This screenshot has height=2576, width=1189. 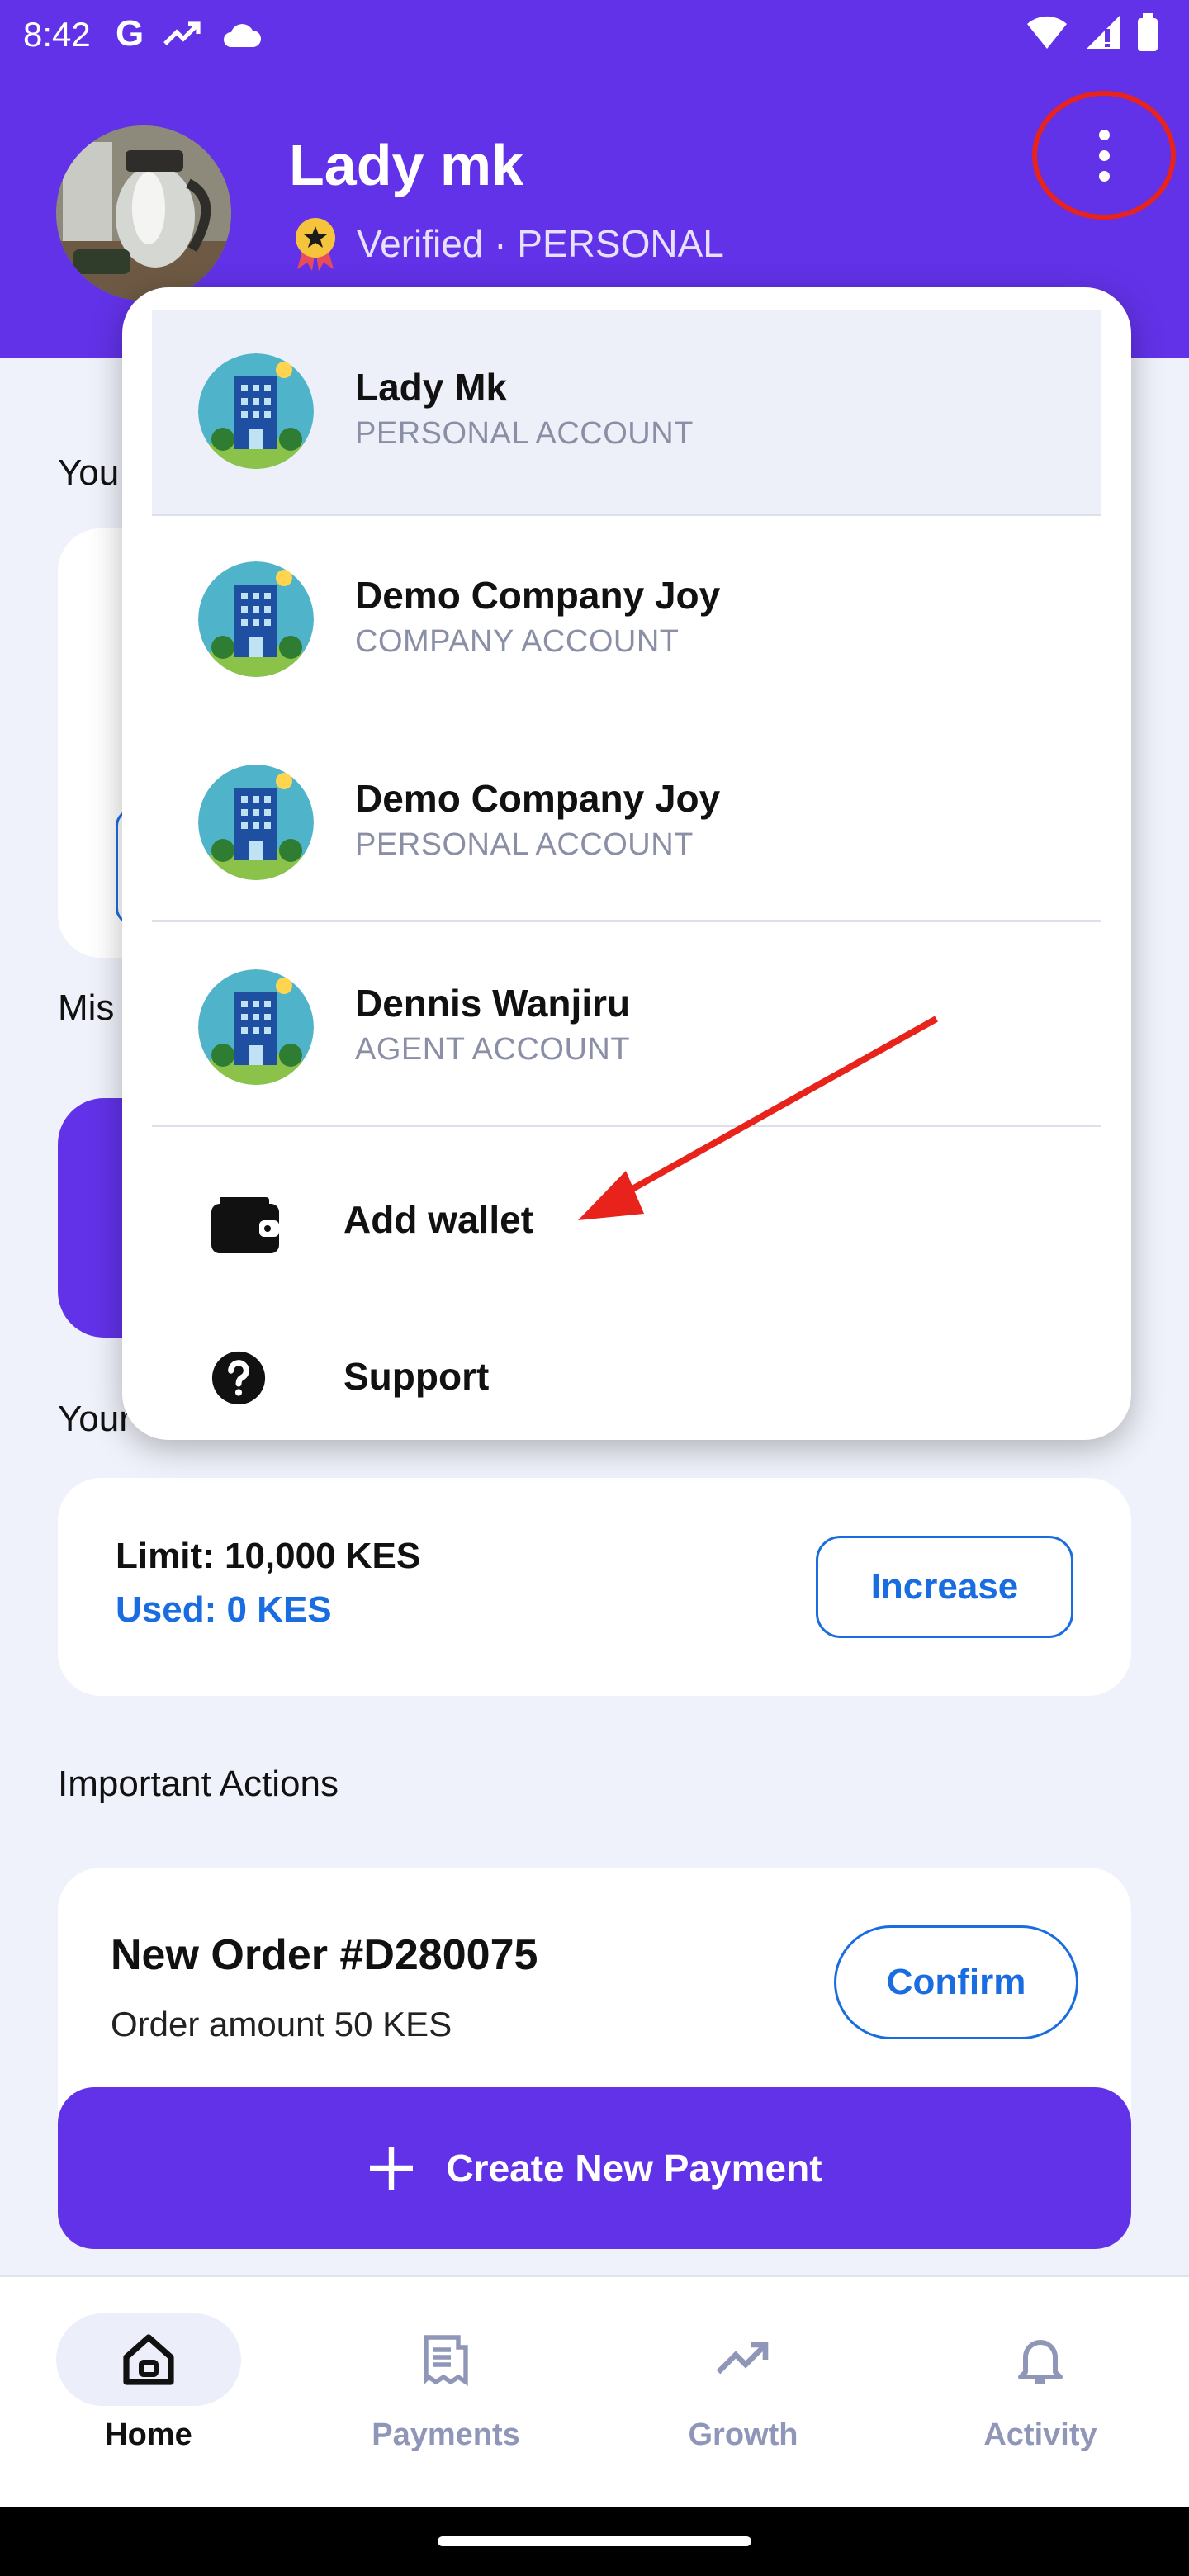 What do you see at coordinates (392, 2168) in the screenshot?
I see `plus-icon` at bounding box center [392, 2168].